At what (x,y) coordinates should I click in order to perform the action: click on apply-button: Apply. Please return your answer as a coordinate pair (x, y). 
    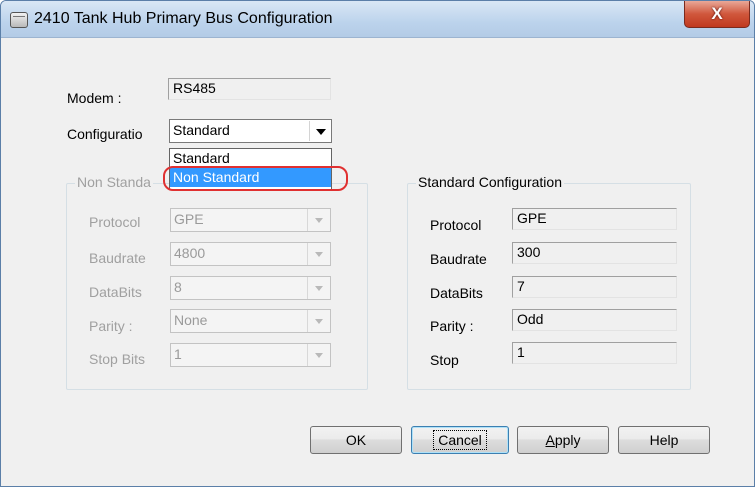
    Looking at the image, I should click on (563, 440).